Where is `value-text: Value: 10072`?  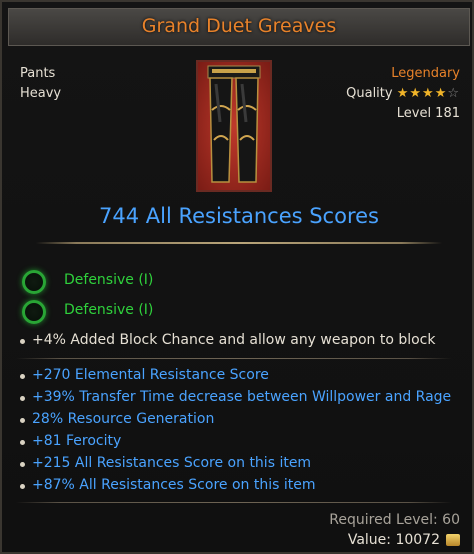
value-text: Value: 10072 is located at coordinates (393, 540).